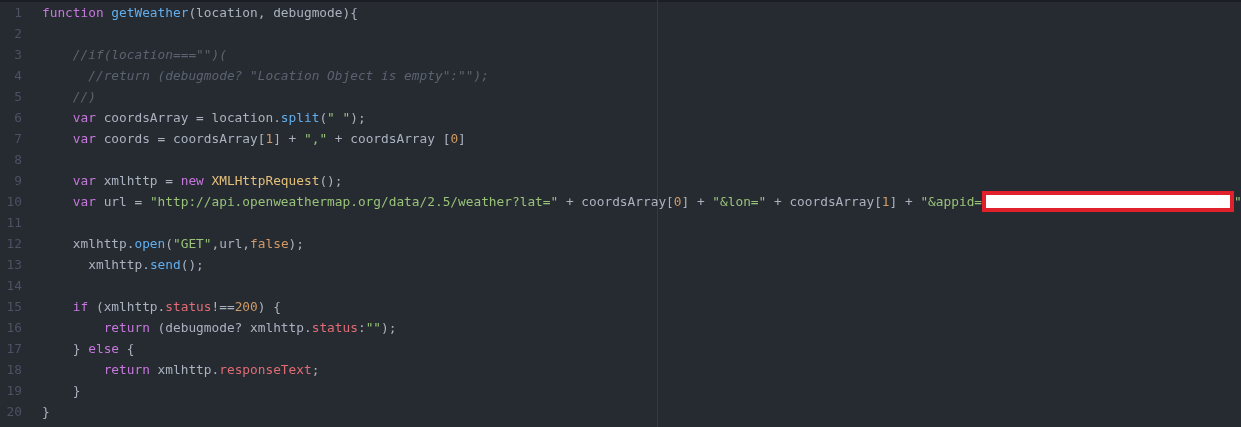  What do you see at coordinates (268, 138) in the screenshot?
I see `code-line: var coords = coordsArray[1] + "," + coordsArray [0]` at bounding box center [268, 138].